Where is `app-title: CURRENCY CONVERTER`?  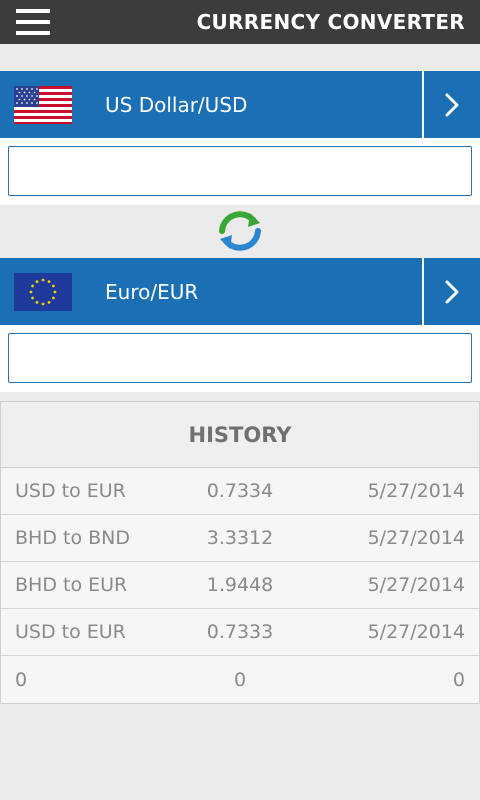 app-title: CURRENCY CONVERTER is located at coordinates (330, 22).